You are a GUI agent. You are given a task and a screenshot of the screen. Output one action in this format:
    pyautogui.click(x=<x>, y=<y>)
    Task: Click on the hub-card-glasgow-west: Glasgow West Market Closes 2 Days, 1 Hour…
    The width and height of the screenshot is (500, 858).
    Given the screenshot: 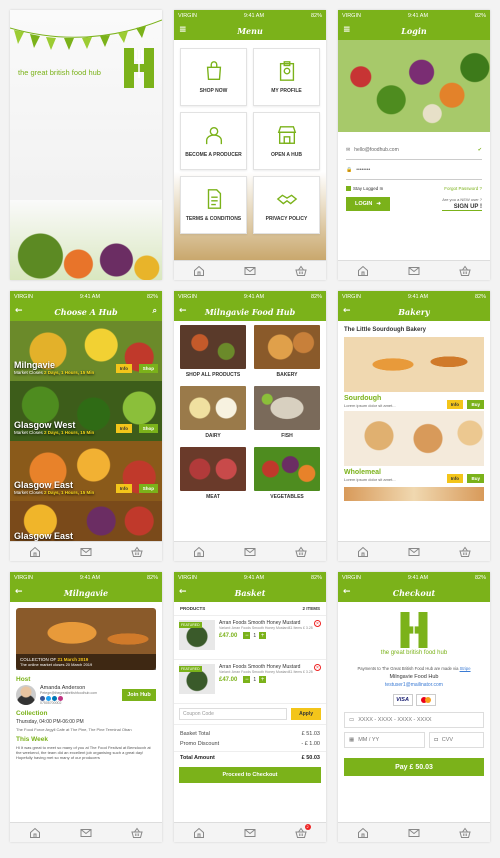 What is the action you would take?
    pyautogui.click(x=86, y=411)
    